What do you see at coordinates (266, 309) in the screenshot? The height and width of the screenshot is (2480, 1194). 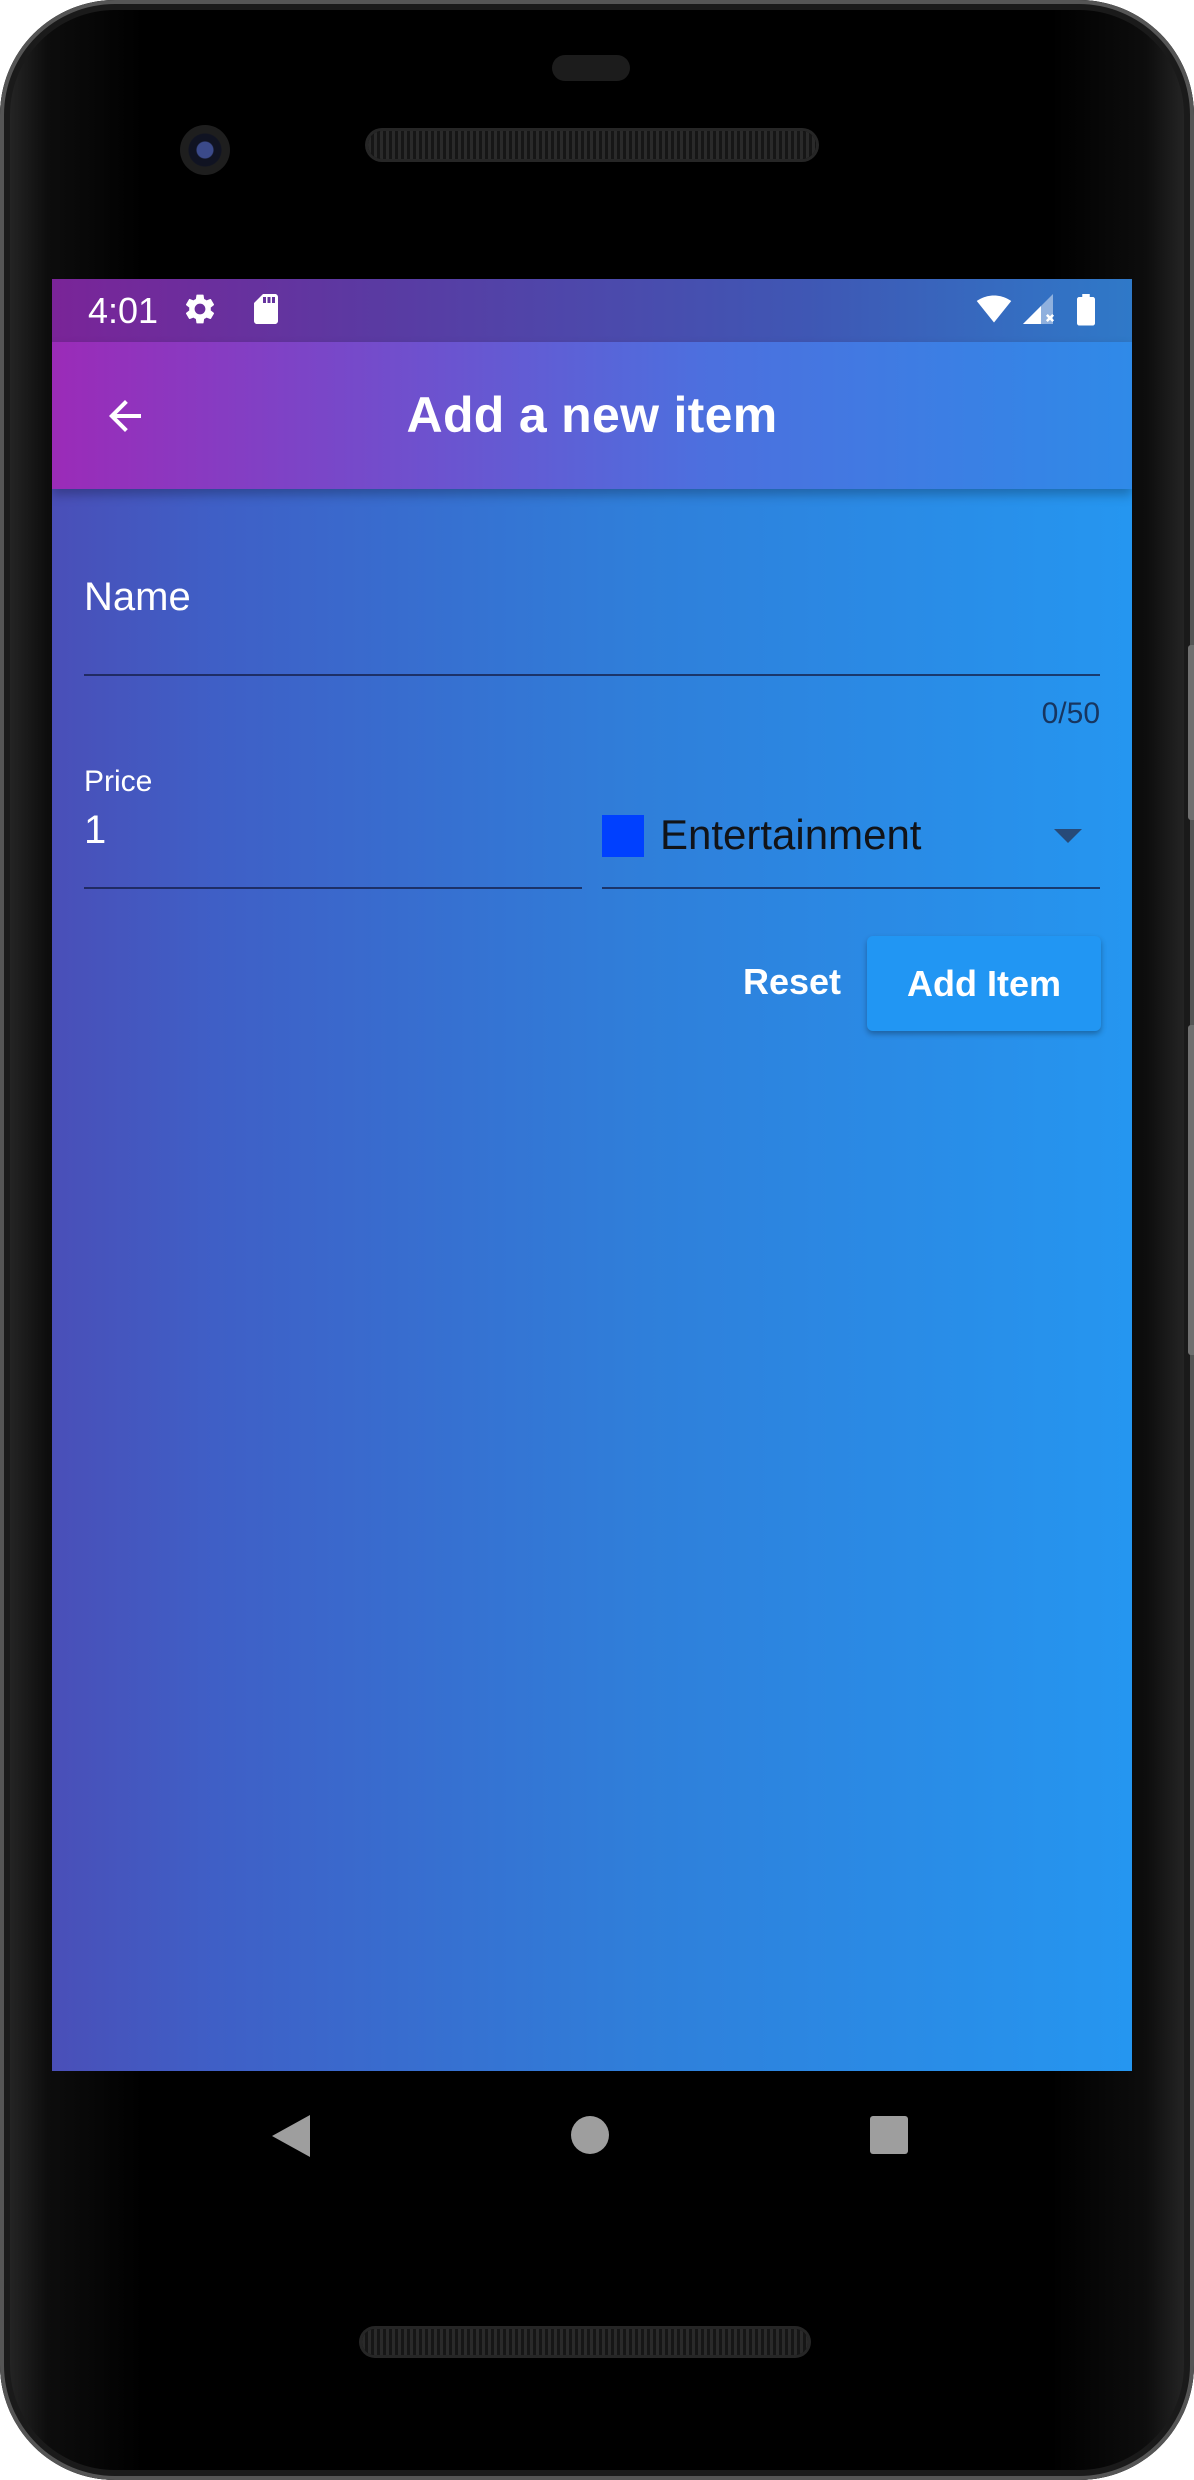 I see `sd-card-icon` at bounding box center [266, 309].